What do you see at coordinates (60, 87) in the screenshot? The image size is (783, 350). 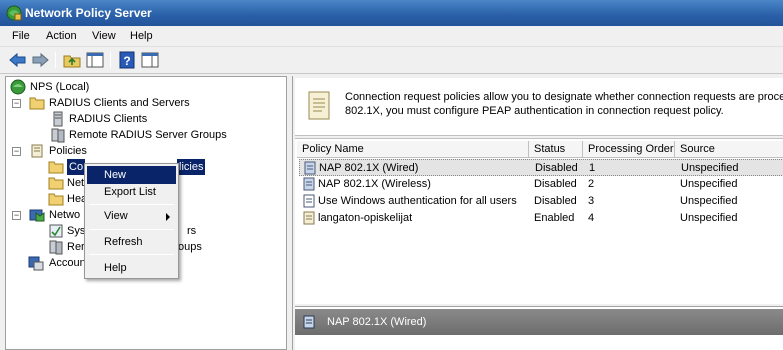 I see `tree-label: NPS (Local)` at bounding box center [60, 87].